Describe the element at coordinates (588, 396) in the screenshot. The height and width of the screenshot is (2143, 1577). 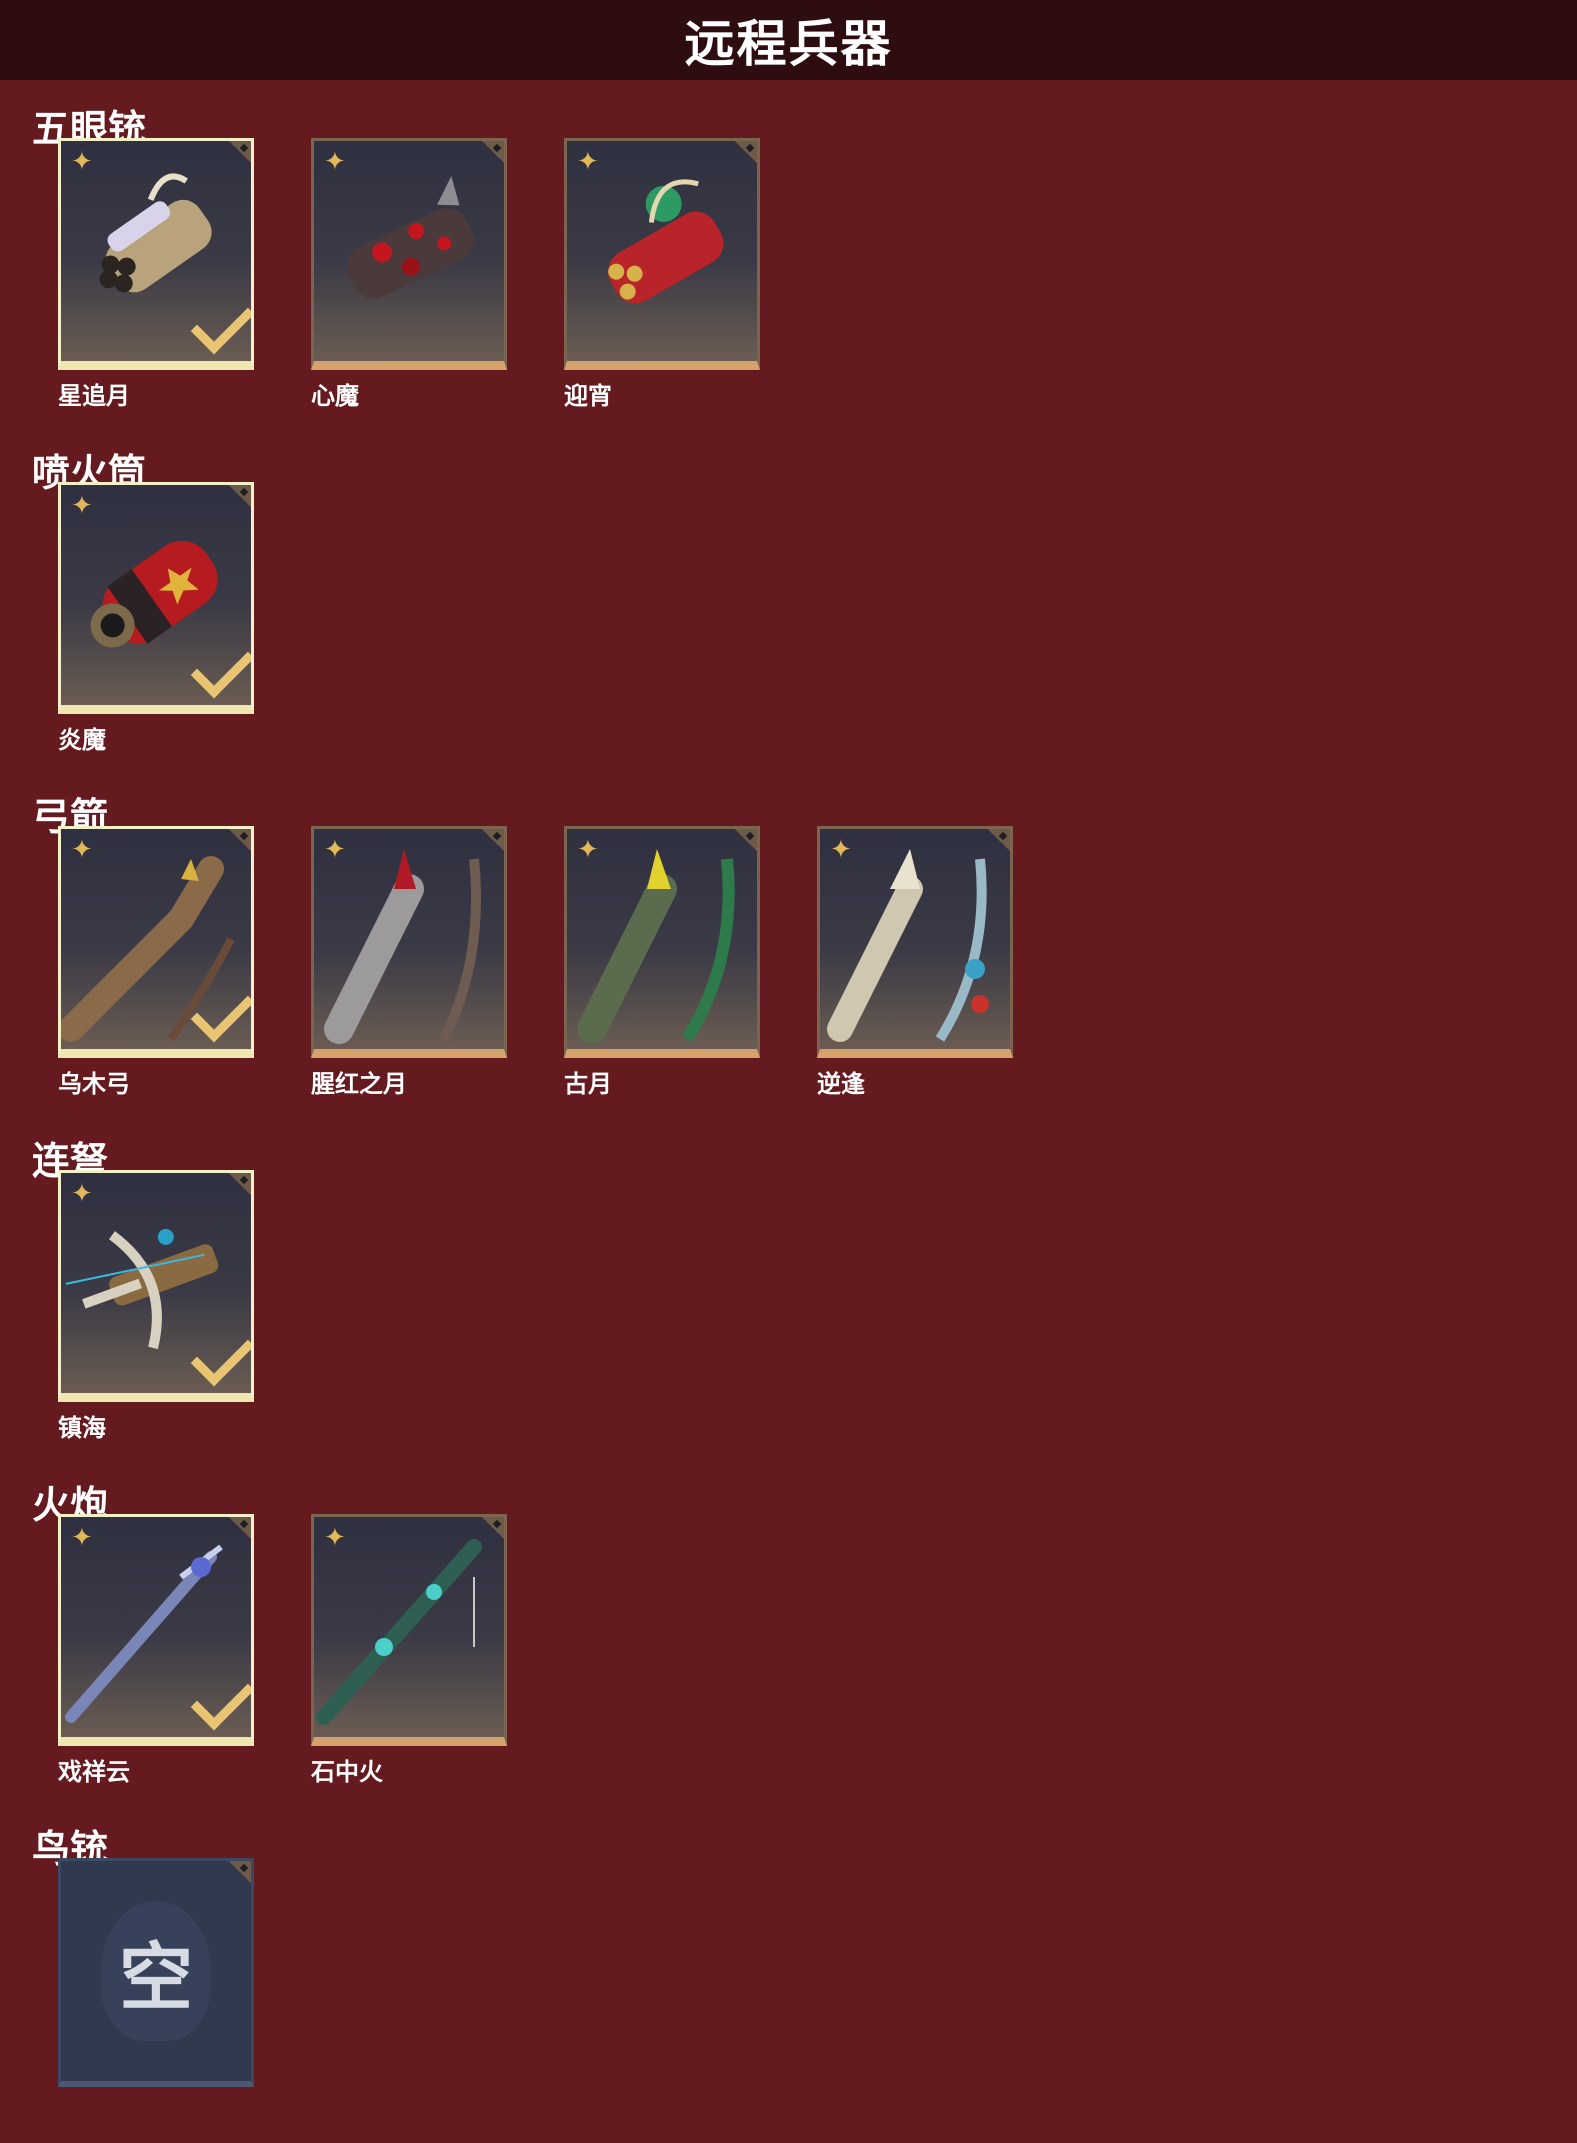
I see `weapon-name: 迎宵` at that location.